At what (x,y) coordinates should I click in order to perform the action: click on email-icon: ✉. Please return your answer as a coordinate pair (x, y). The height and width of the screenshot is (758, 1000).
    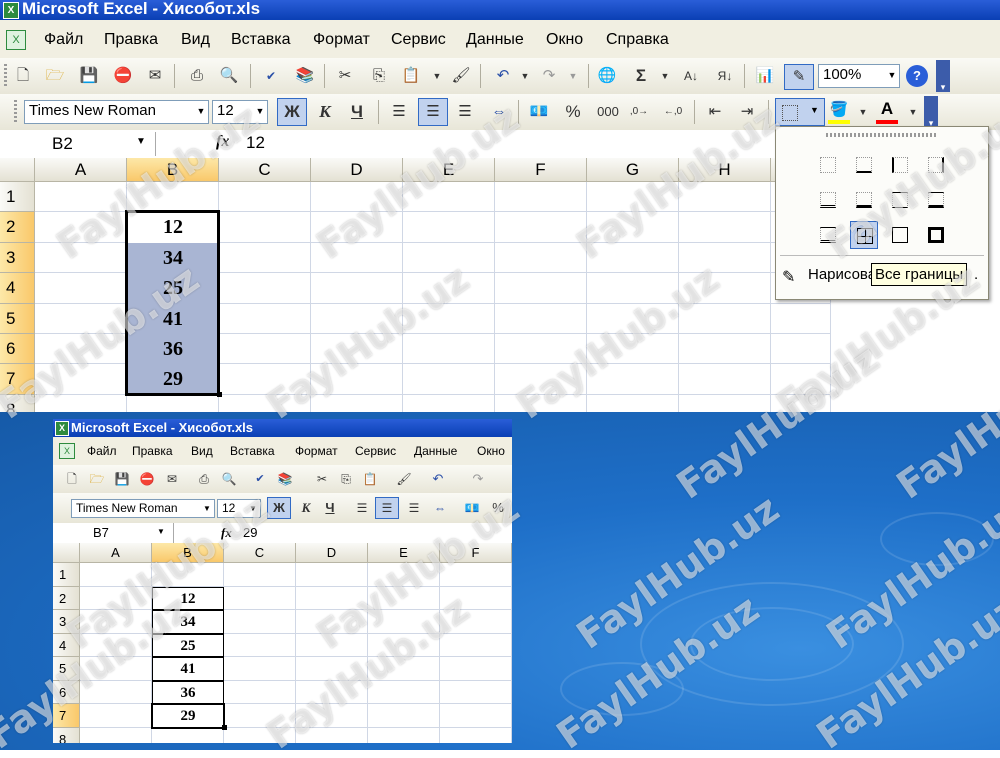
    Looking at the image, I should click on (172, 479).